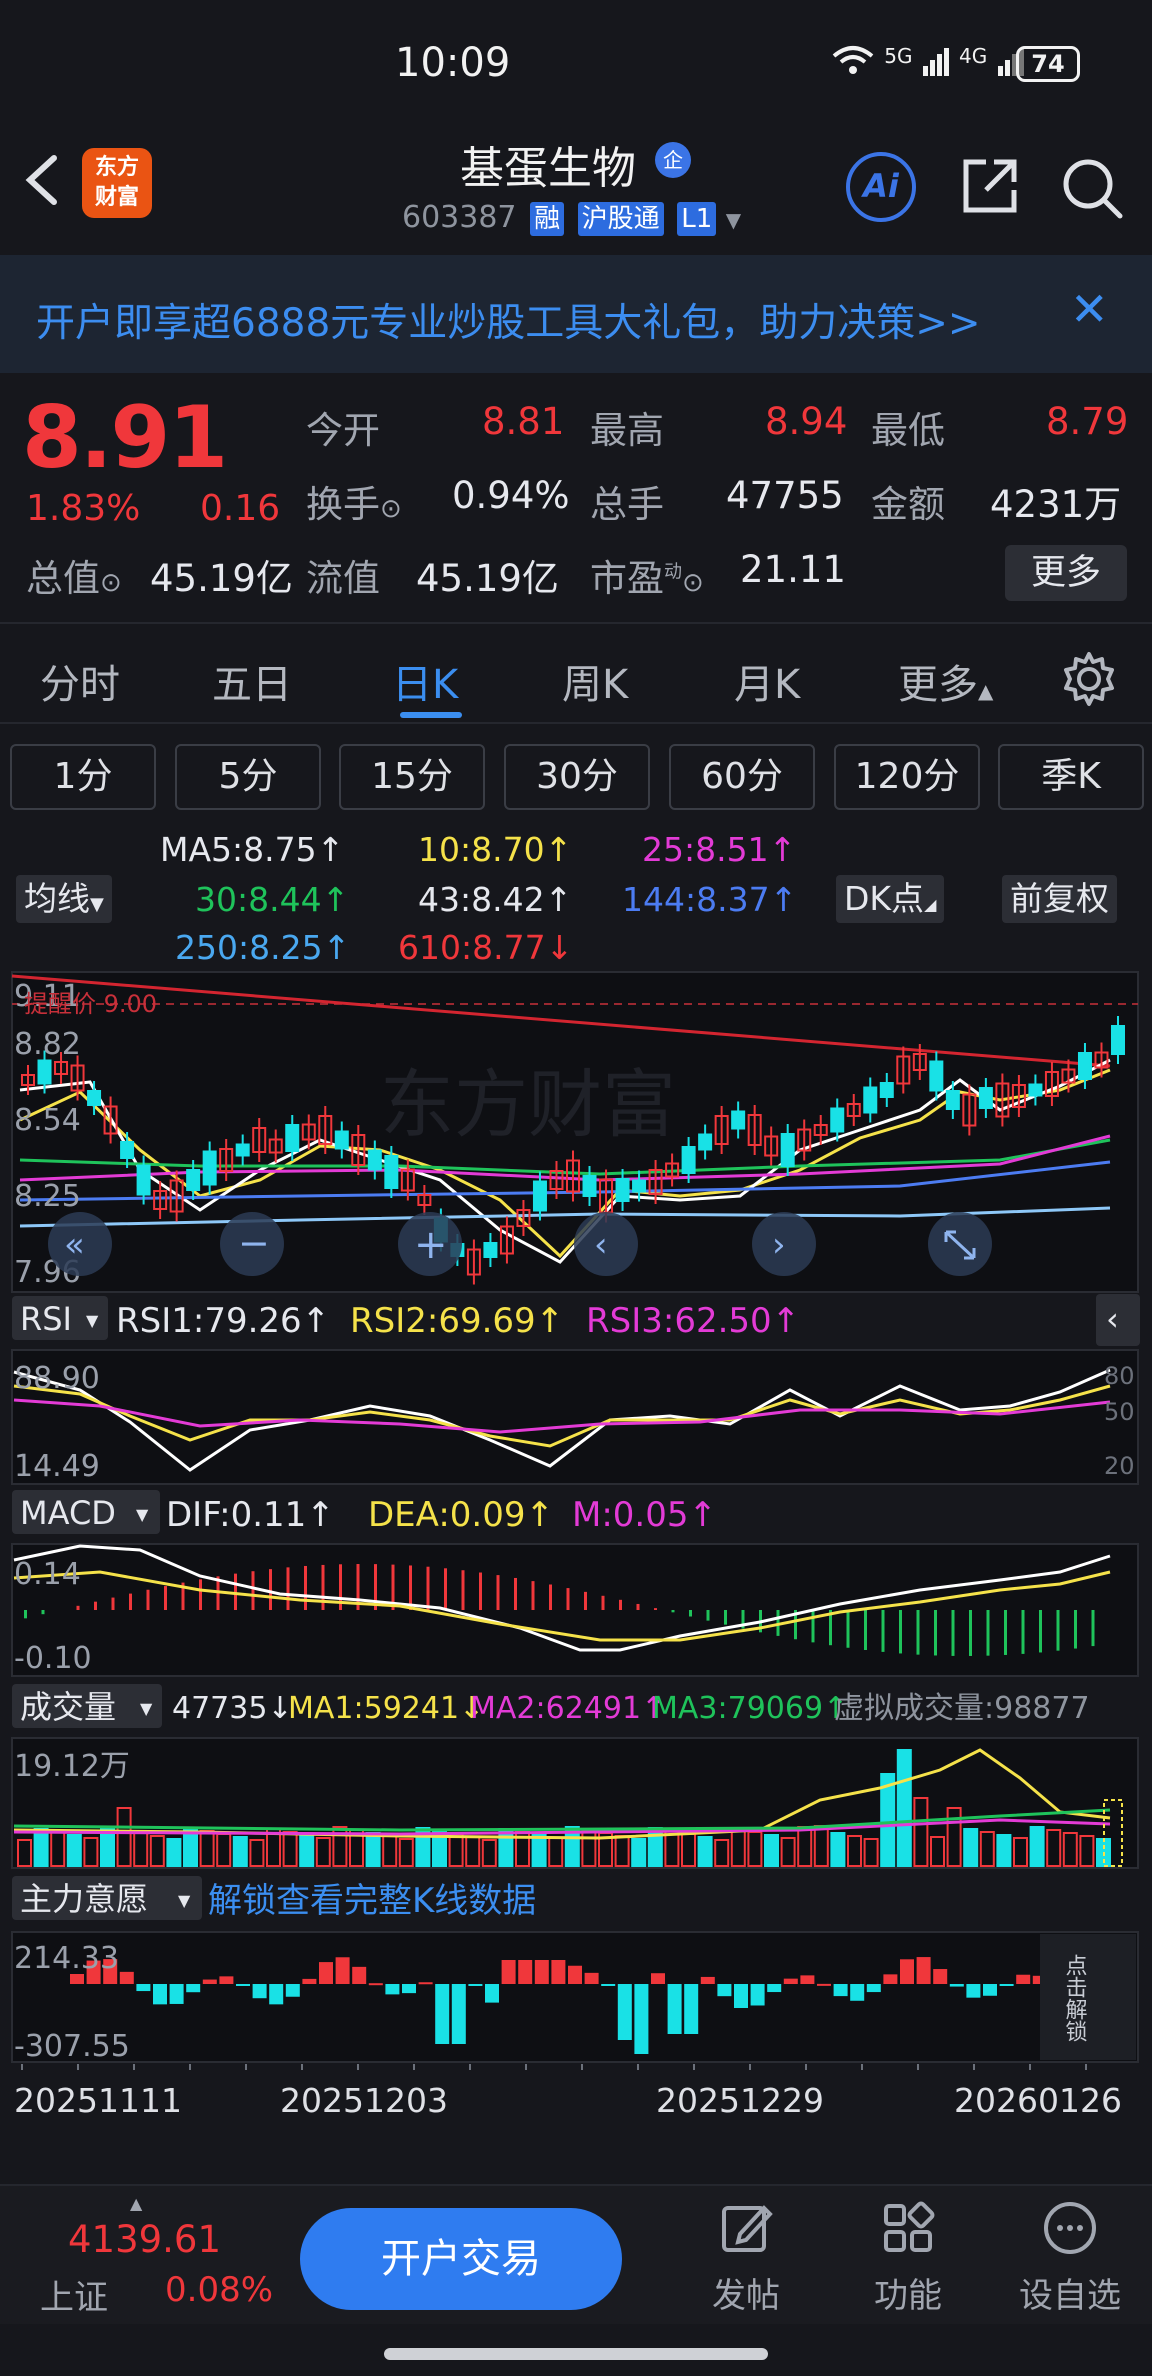 The image size is (1152, 2376). What do you see at coordinates (430, 1244) in the screenshot?
I see `zoom-in-icon: +` at bounding box center [430, 1244].